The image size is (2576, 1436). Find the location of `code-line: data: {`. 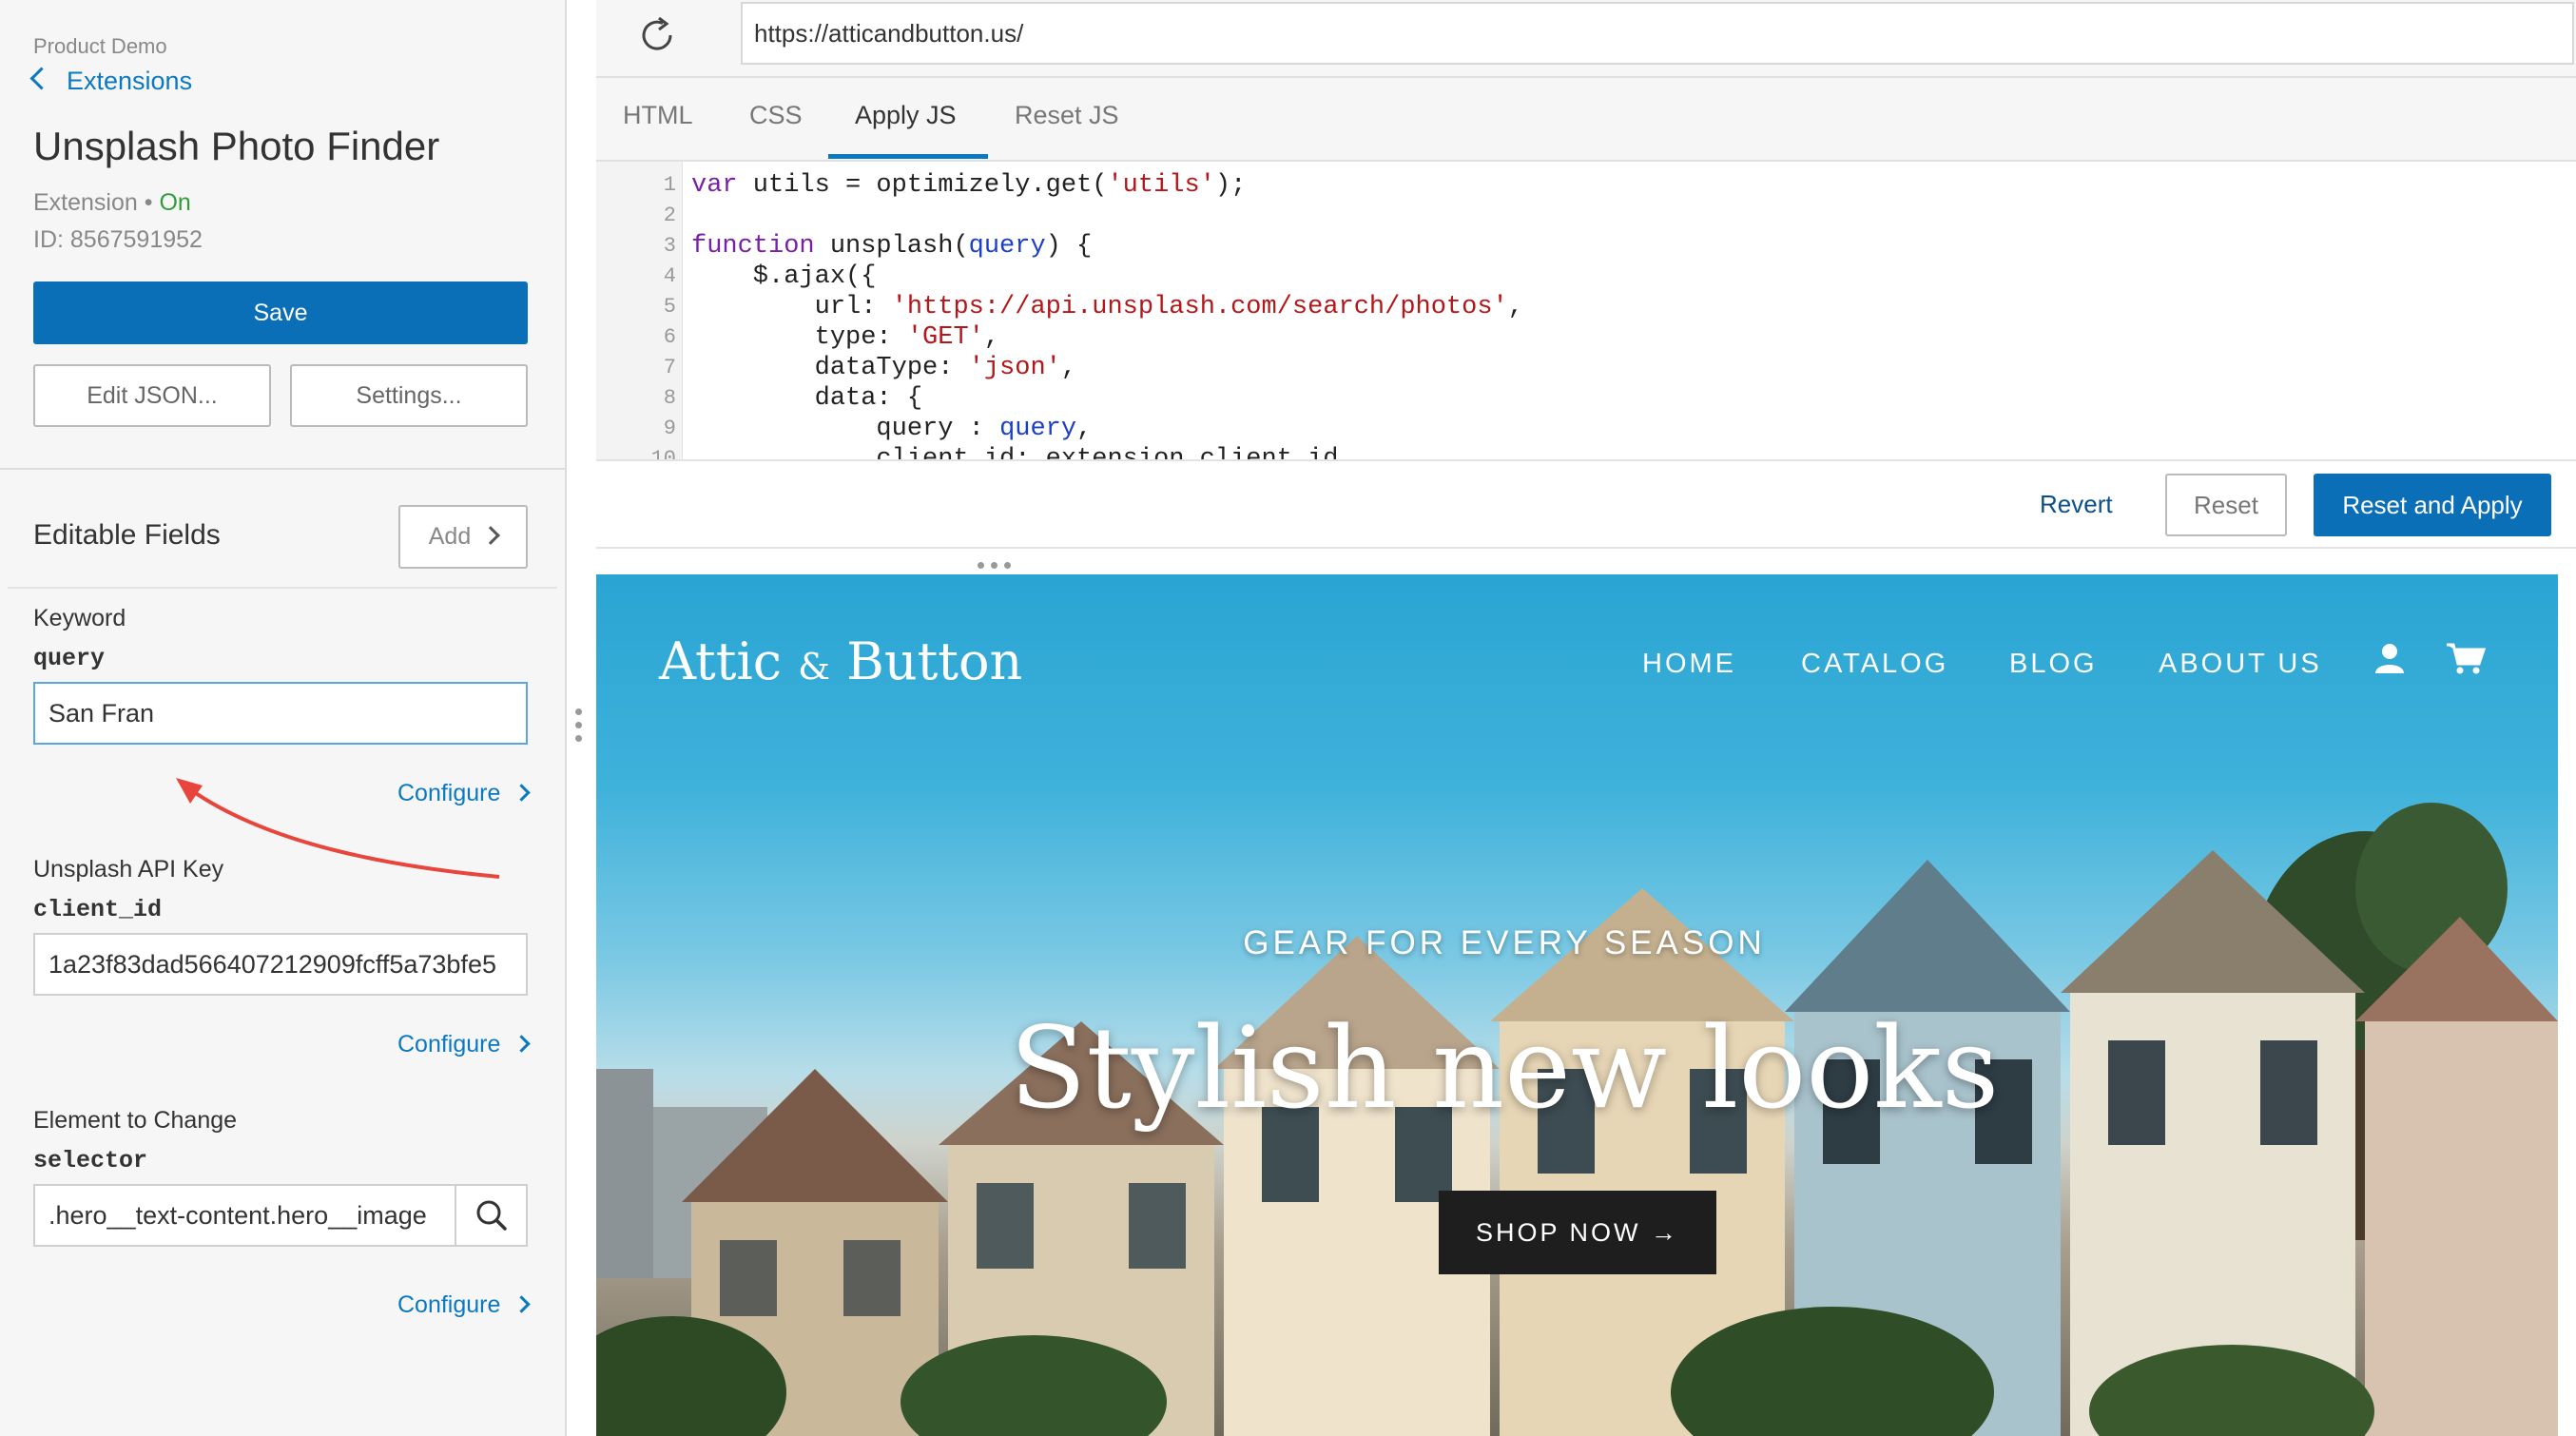

code-line: data: { is located at coordinates (807, 399).